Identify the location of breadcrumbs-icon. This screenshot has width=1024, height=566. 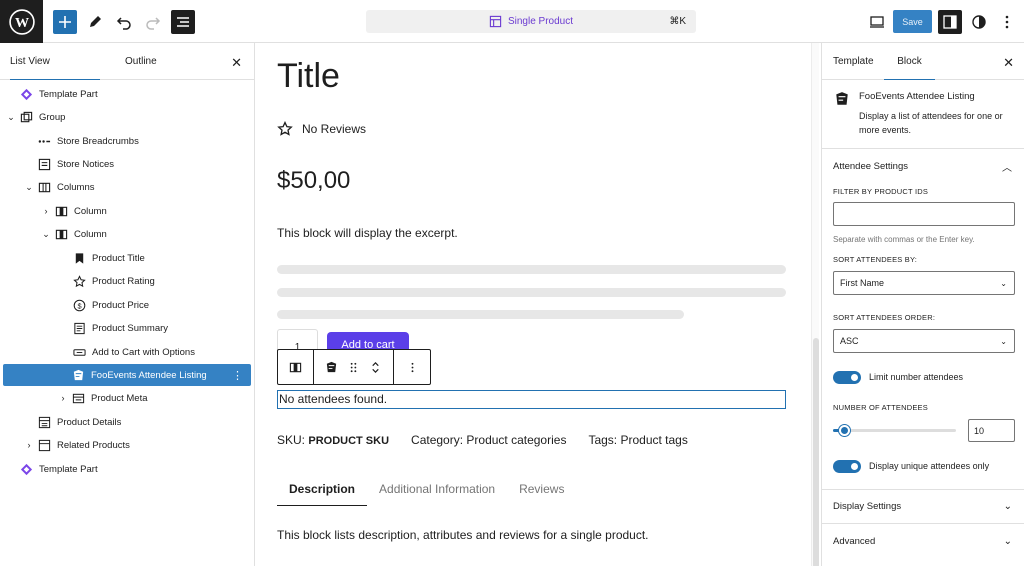
(44, 141).